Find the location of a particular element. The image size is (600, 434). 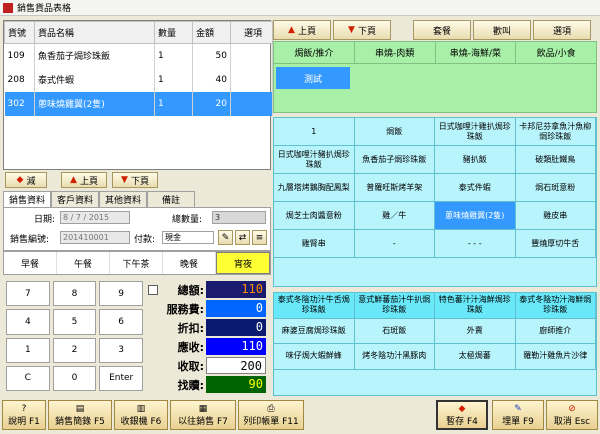

tab-other-info: 其他資料 is located at coordinates (123, 199).